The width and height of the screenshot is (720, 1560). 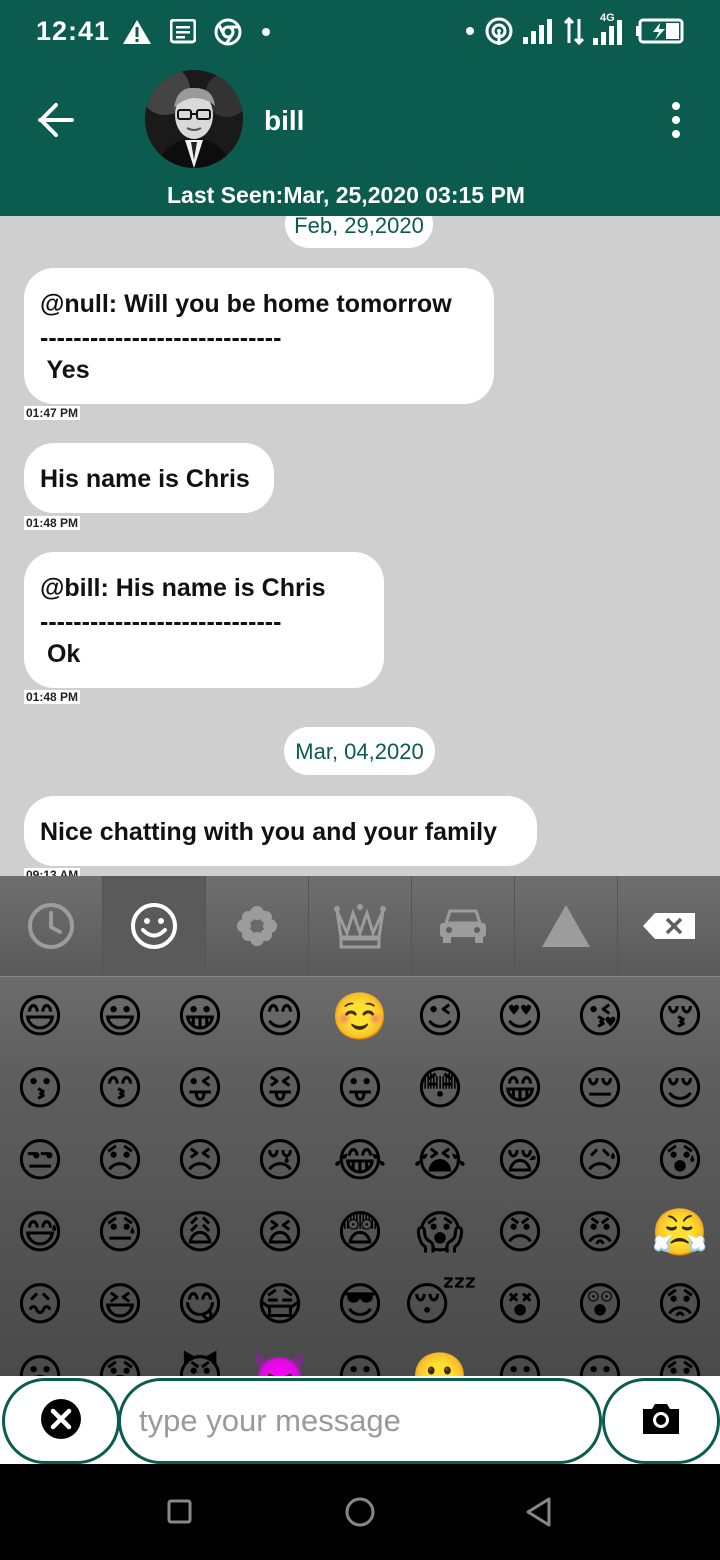 What do you see at coordinates (520, 1016) in the screenshot?
I see `emoji-key: 😍` at bounding box center [520, 1016].